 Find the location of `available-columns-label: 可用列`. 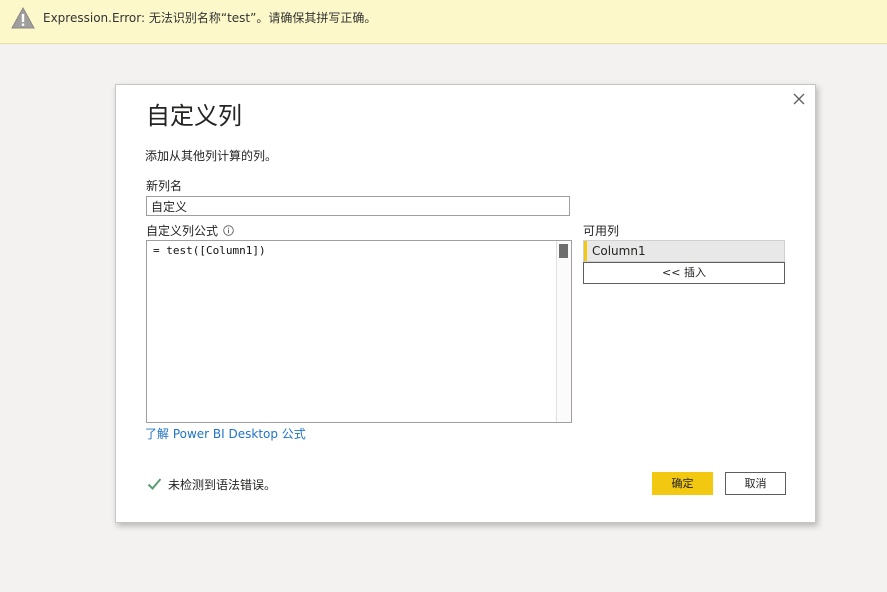

available-columns-label: 可用列 is located at coordinates (601, 231).